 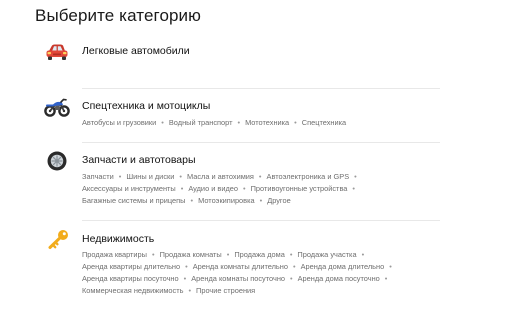 I want to click on subcategory-link: Аренда дома посуточно, so click(x=339, y=278).